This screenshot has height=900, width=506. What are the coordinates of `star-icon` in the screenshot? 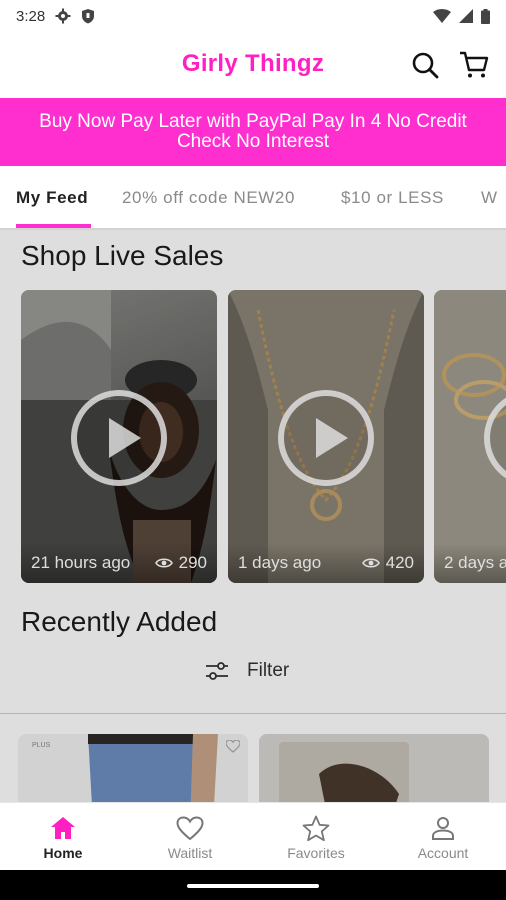 It's located at (316, 828).